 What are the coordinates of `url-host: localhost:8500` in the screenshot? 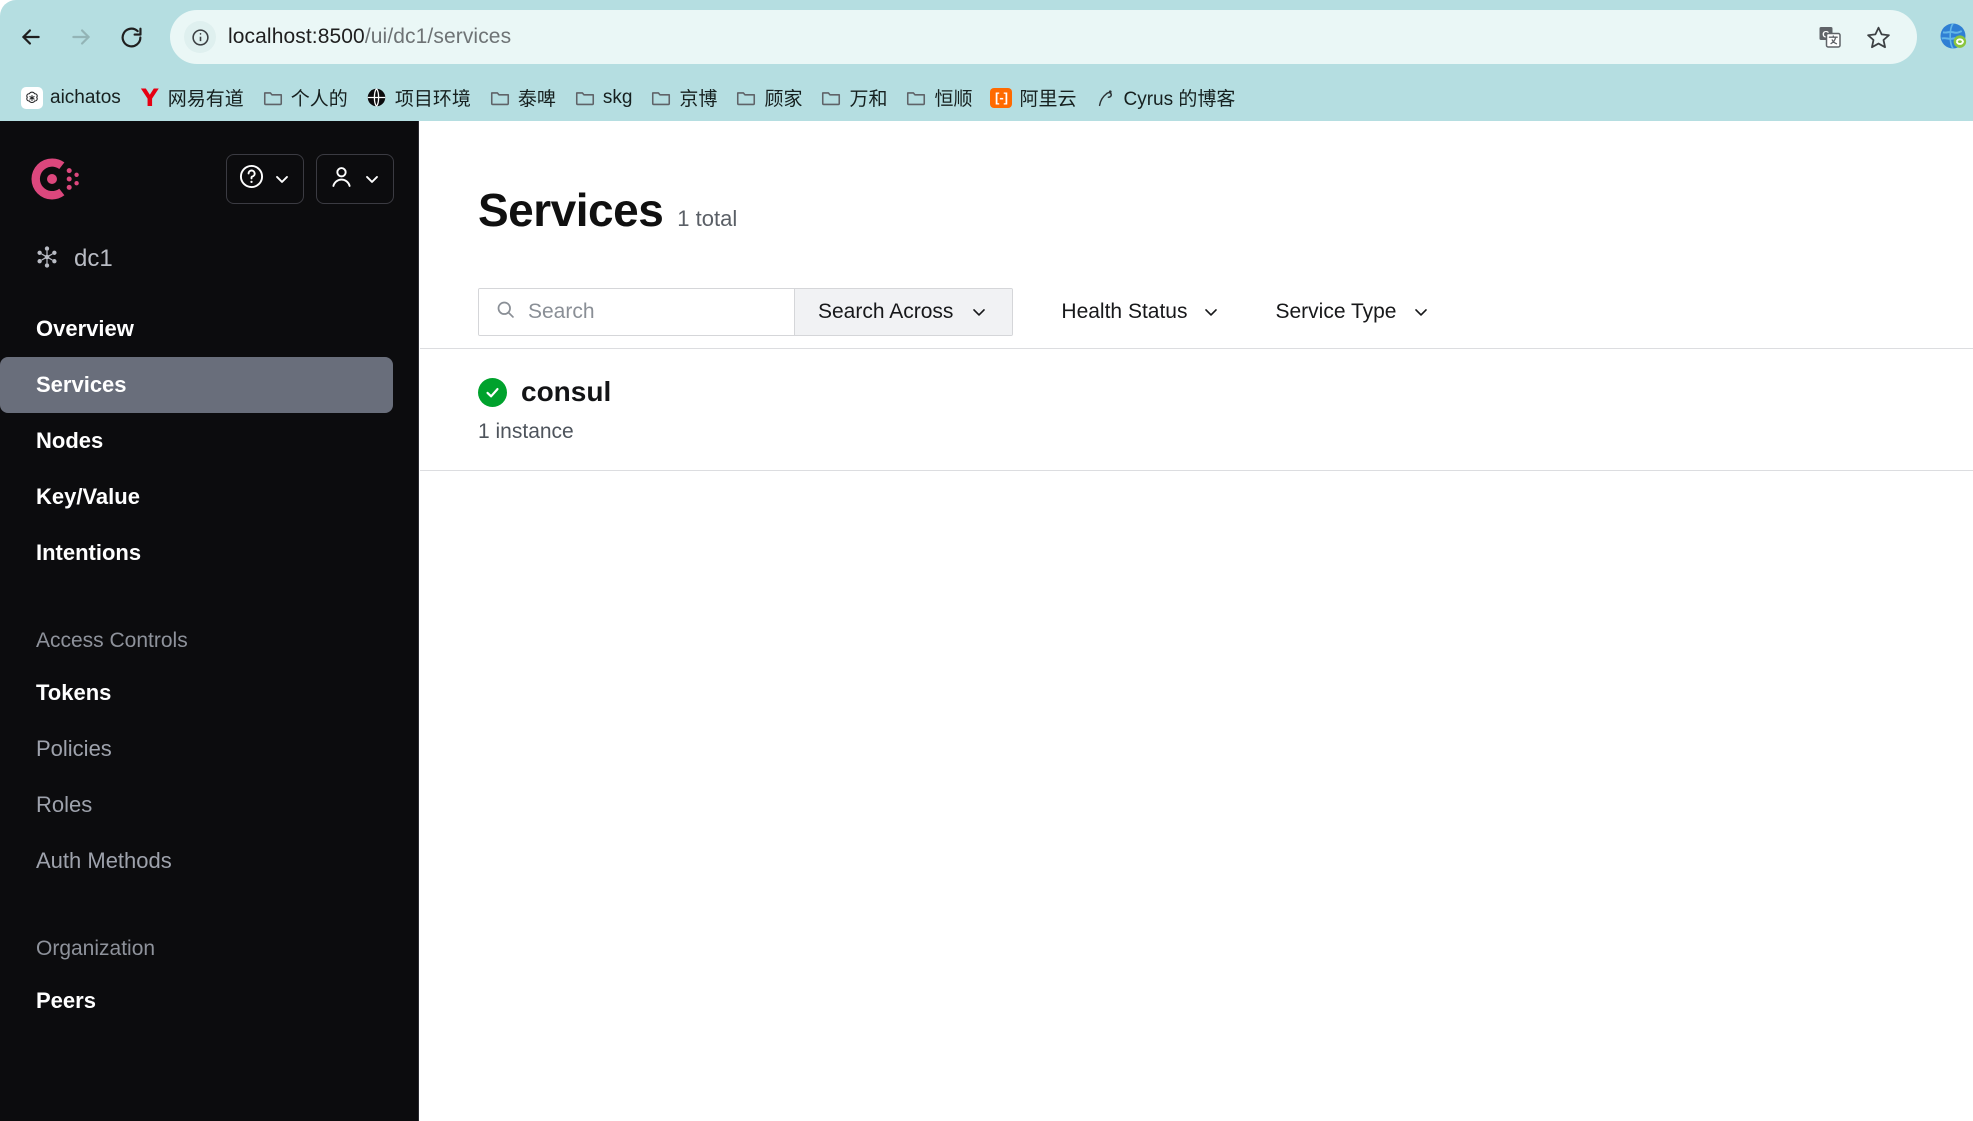 It's located at (296, 36).